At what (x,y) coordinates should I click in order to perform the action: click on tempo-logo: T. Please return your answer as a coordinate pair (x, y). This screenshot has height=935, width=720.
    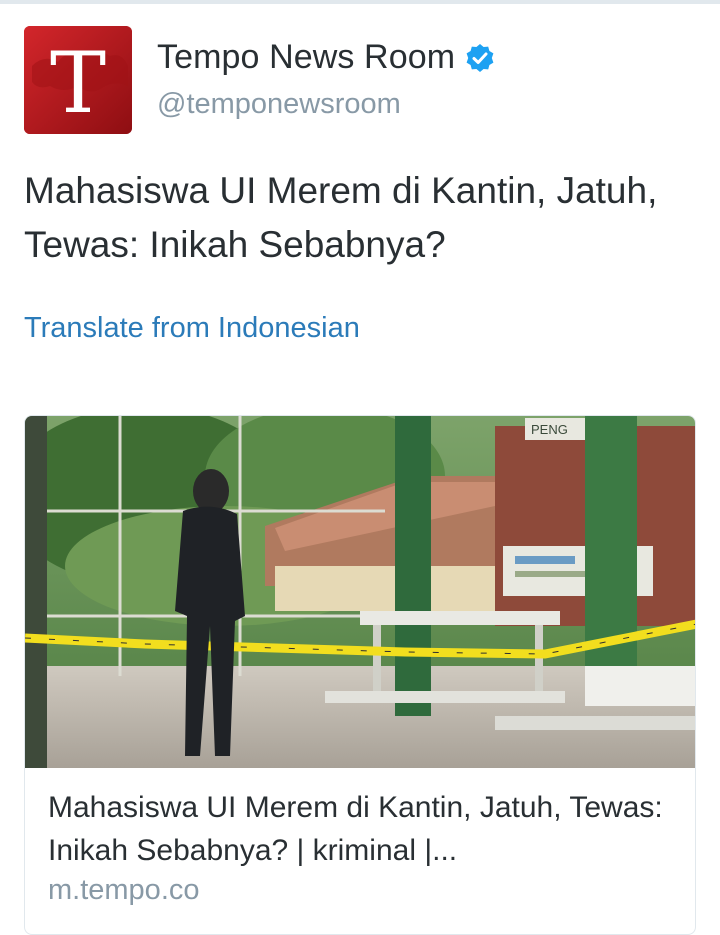
    Looking at the image, I should click on (78, 80).